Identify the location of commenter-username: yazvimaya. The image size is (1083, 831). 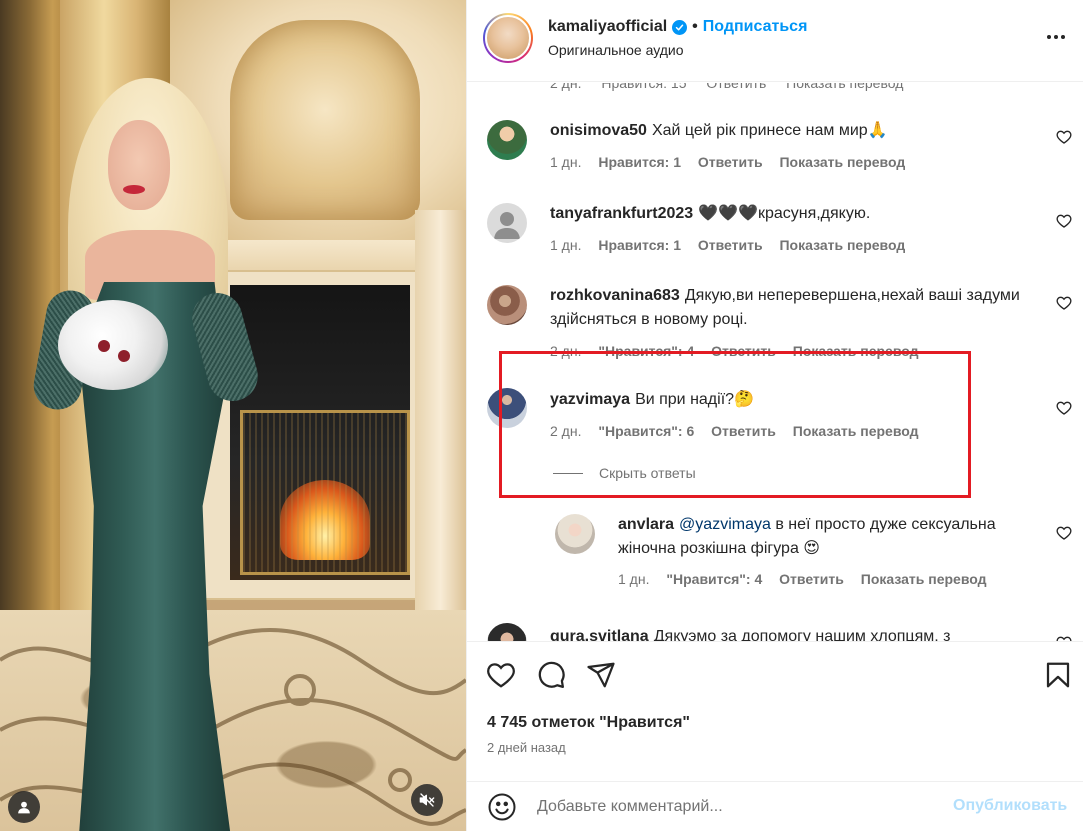
(590, 399).